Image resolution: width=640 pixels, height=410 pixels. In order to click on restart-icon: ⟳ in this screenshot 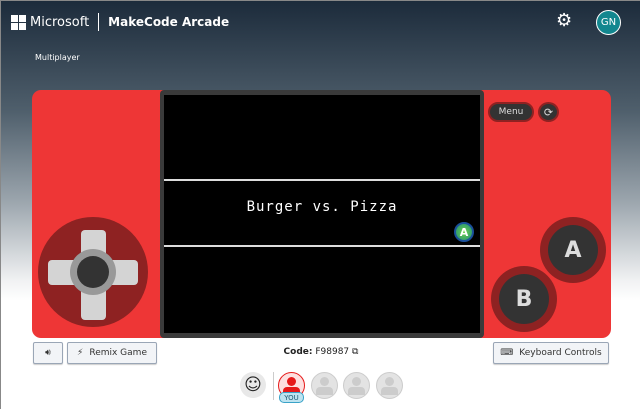, I will do `click(548, 112)`.